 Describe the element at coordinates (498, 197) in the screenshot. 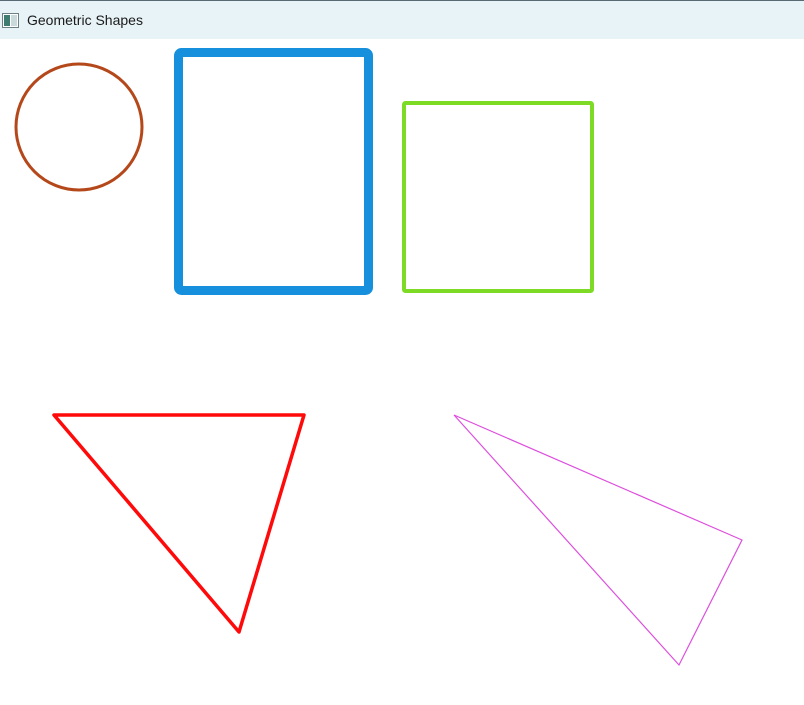

I see `green-square` at that location.